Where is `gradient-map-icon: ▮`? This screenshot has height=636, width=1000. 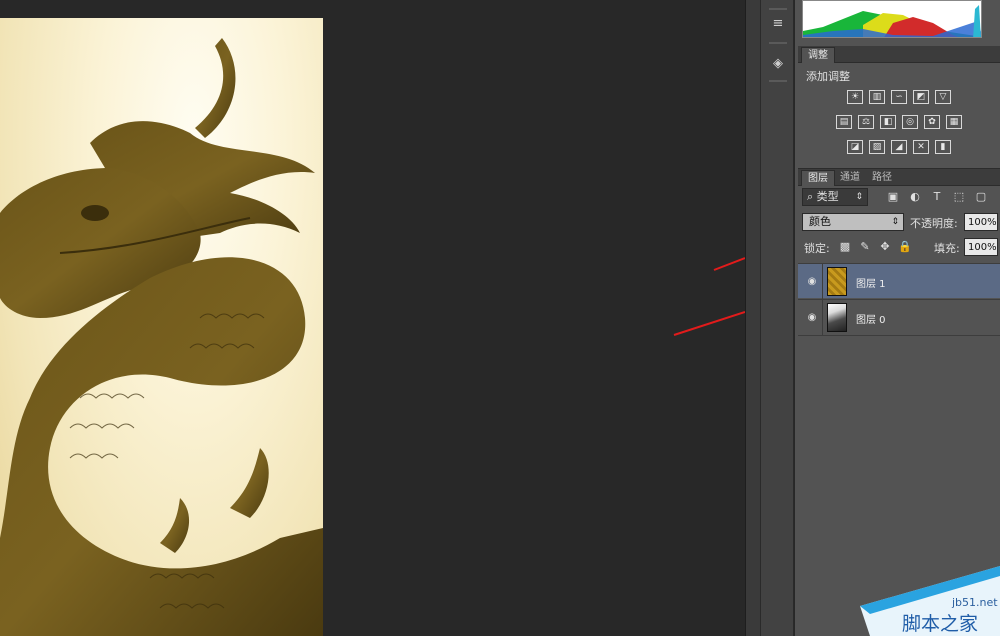 gradient-map-icon: ▮ is located at coordinates (943, 147).